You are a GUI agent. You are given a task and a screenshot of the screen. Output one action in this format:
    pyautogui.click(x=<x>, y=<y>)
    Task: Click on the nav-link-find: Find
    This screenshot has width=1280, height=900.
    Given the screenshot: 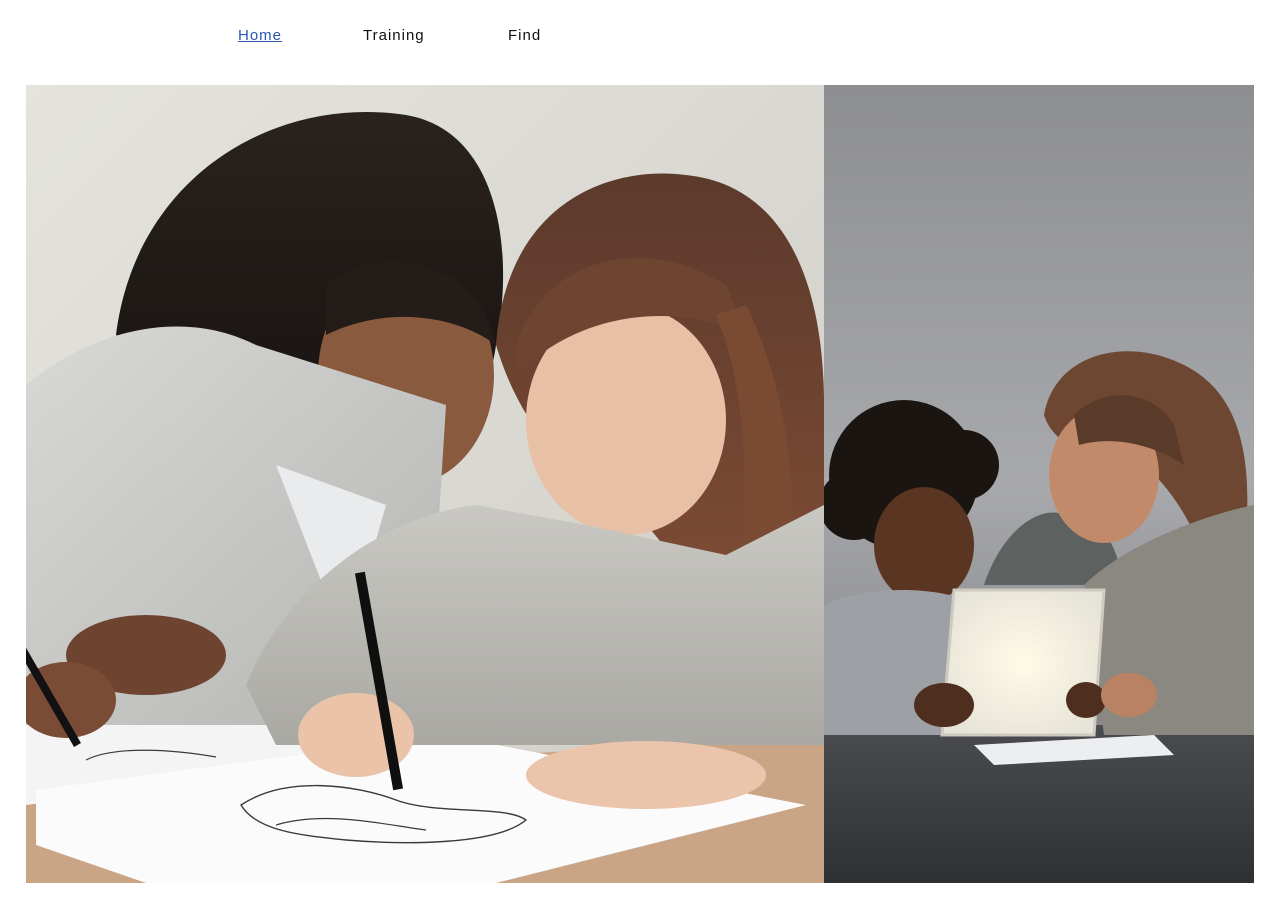 What is the action you would take?
    pyautogui.click(x=524, y=35)
    